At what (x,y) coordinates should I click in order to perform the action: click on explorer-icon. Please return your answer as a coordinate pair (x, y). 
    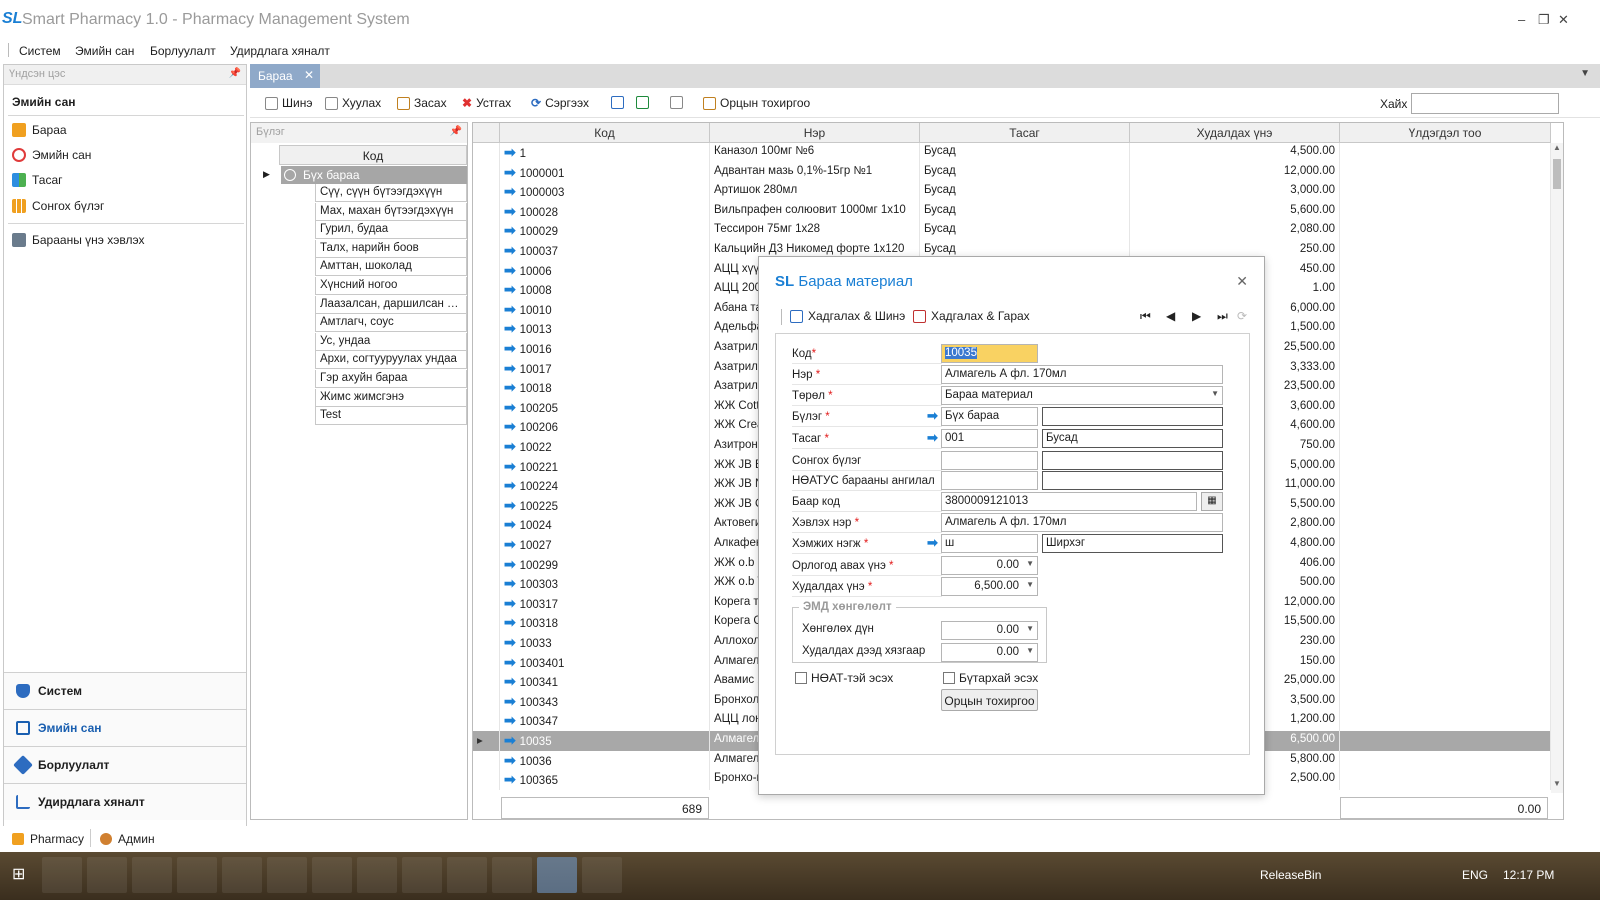
    Looking at the image, I should click on (62, 875).